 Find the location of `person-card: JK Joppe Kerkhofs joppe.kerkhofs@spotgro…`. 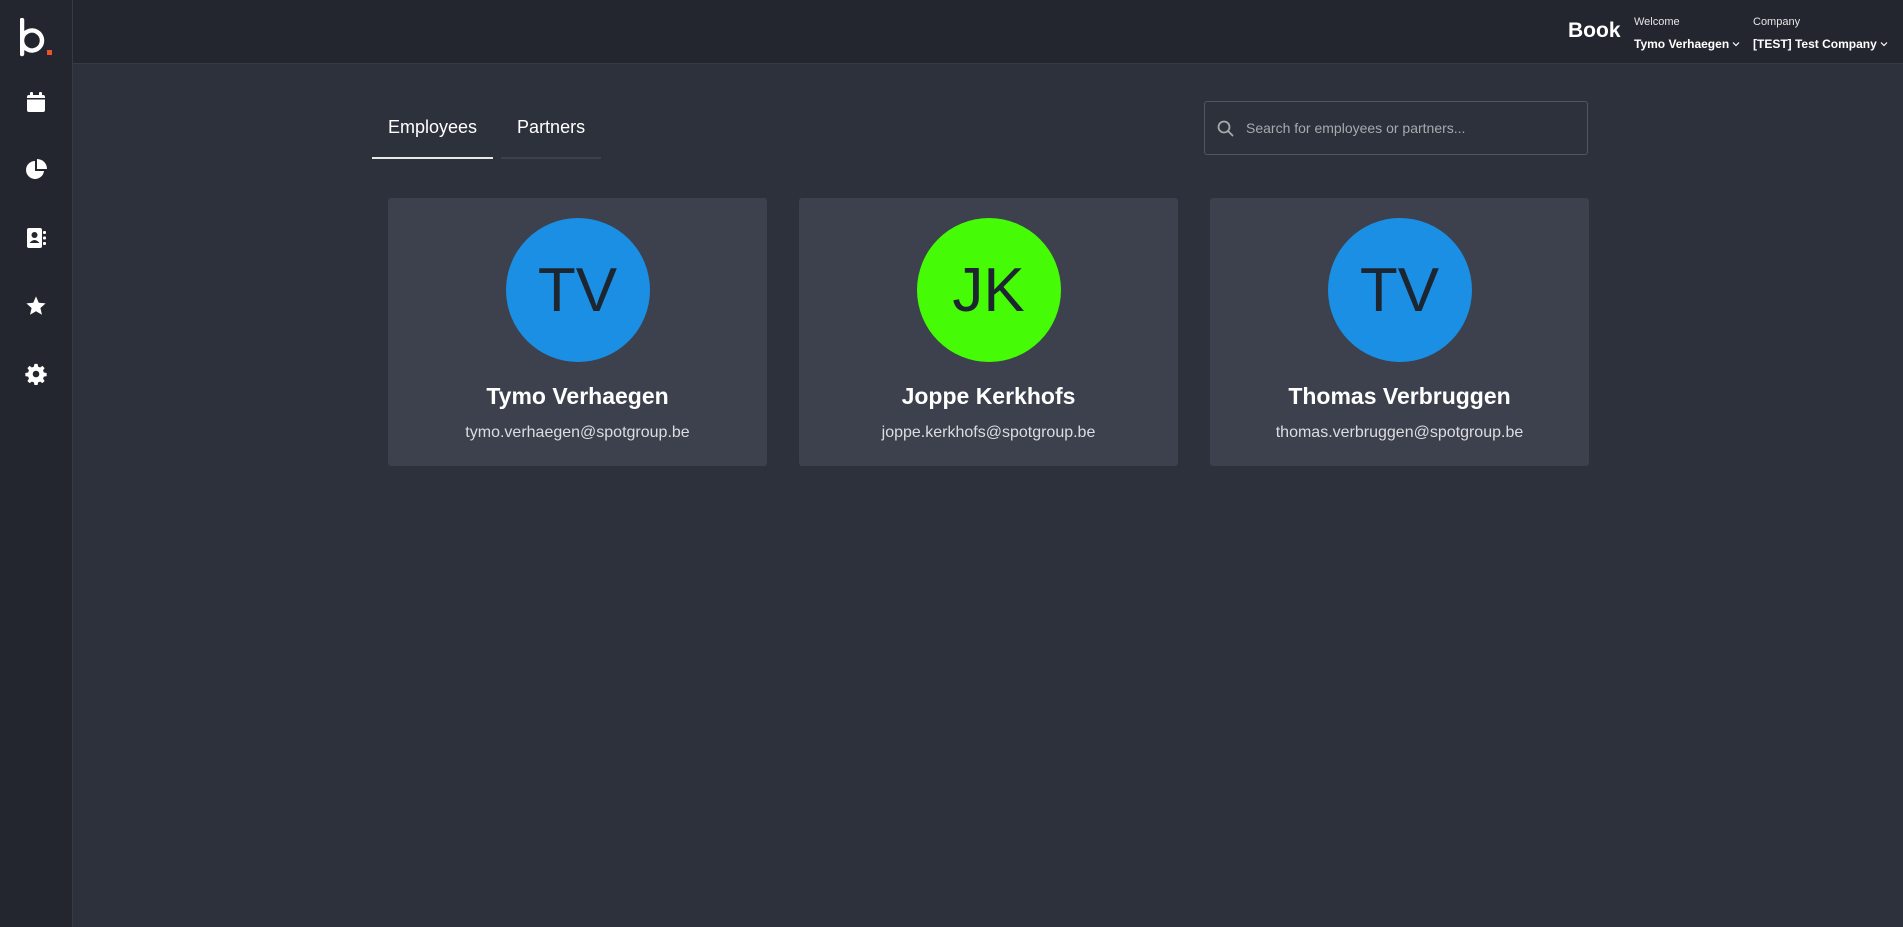

person-card: JK Joppe Kerkhofs joppe.kerkhofs@spotgro… is located at coordinates (988, 332).